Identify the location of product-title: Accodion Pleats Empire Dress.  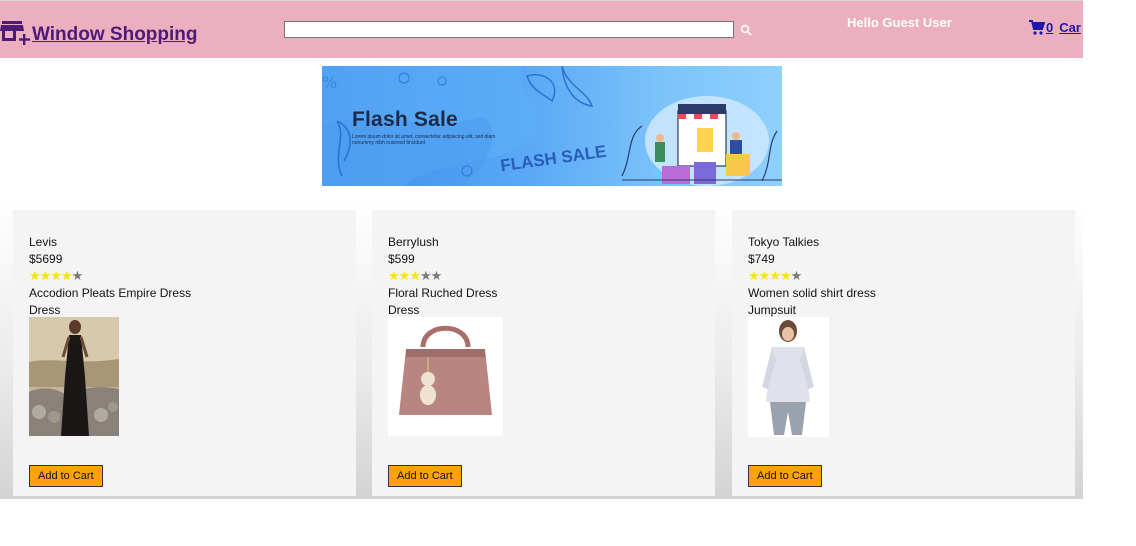
(110, 293).